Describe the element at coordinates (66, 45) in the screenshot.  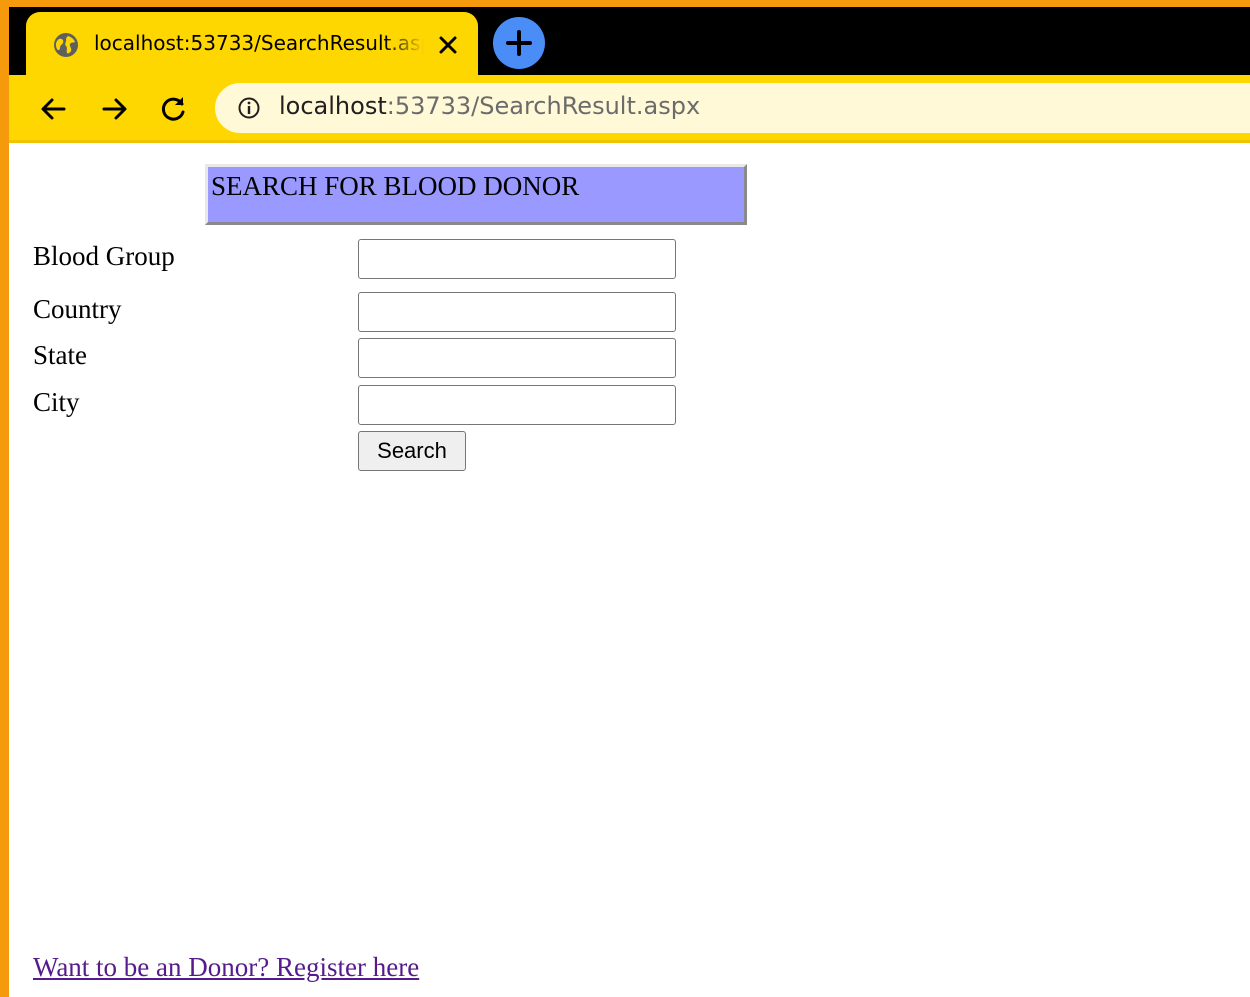
I see `globe-icon` at that location.